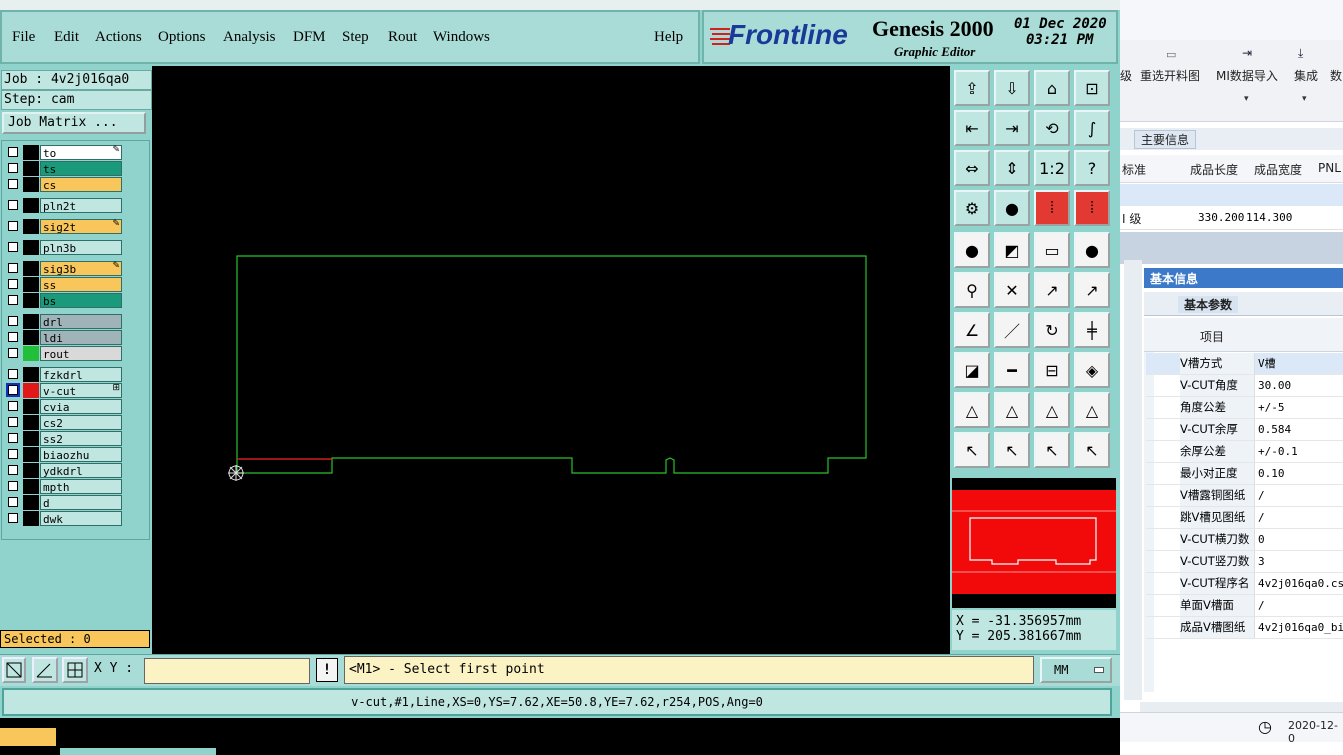 This screenshot has height=755, width=1343. What do you see at coordinates (64, 226) in the screenshot?
I see `layer-row: sig2t ✎` at bounding box center [64, 226].